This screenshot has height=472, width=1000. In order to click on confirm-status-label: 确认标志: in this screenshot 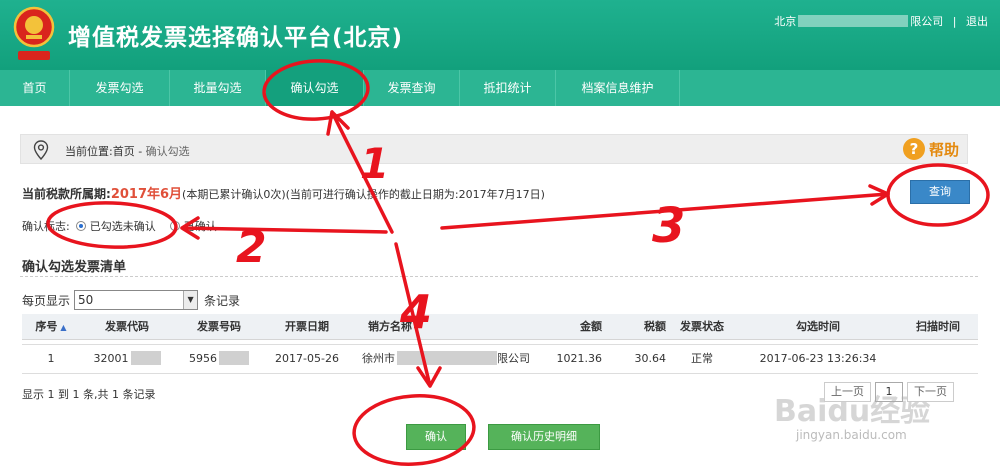, I will do `click(46, 226)`.